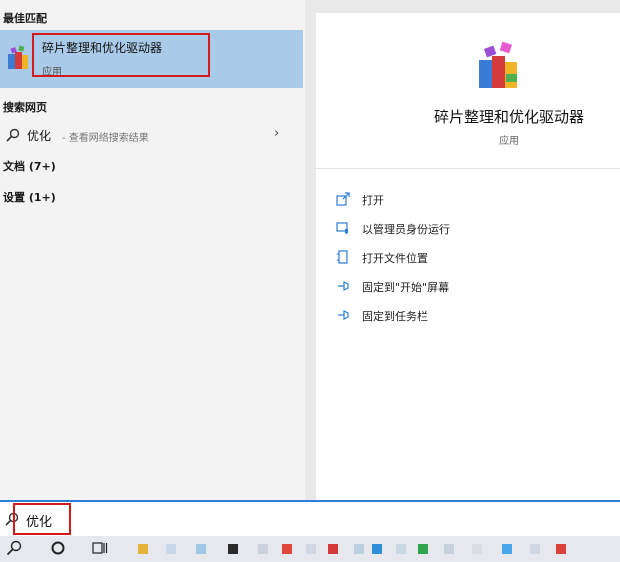  I want to click on folder-location-icon, so click(342, 257).